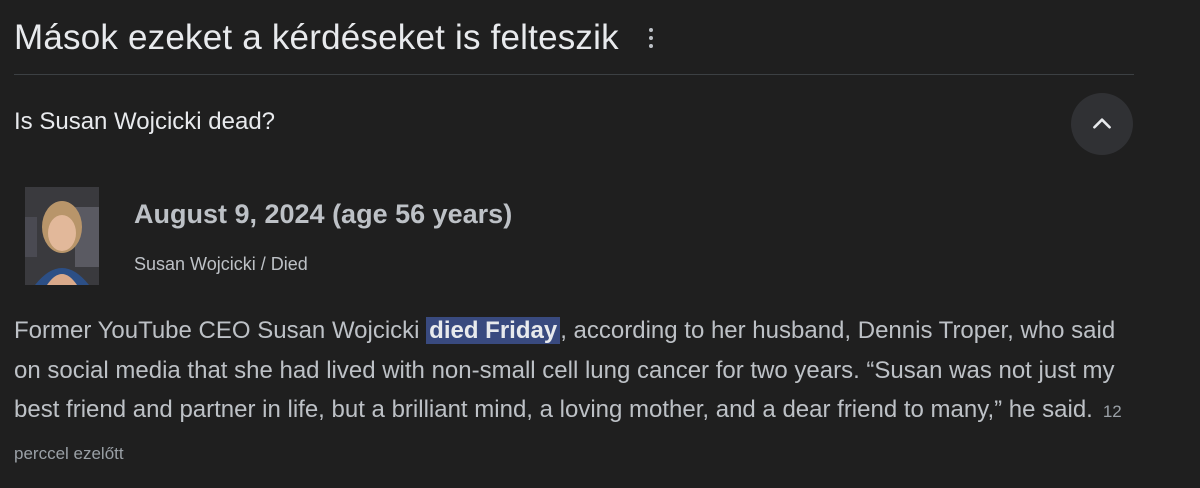 This screenshot has width=1200, height=488. I want to click on snippet-highlight: died Friday, so click(493, 330).